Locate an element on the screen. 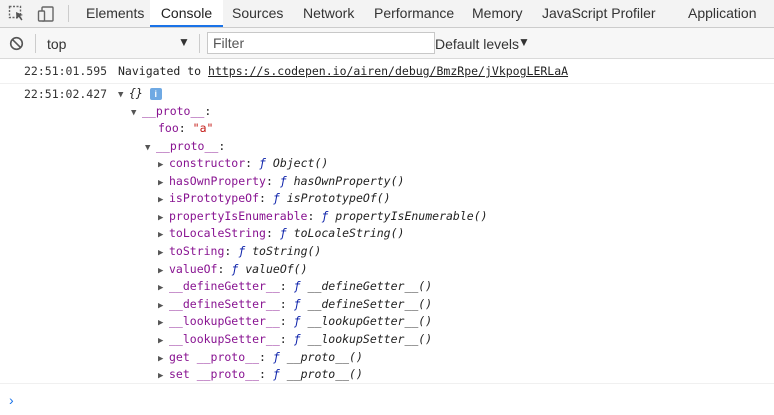 The width and height of the screenshot is (774, 415). property-row: ▶ hasOwnProperty: ƒ hasOwnProperty() is located at coordinates (281, 181).